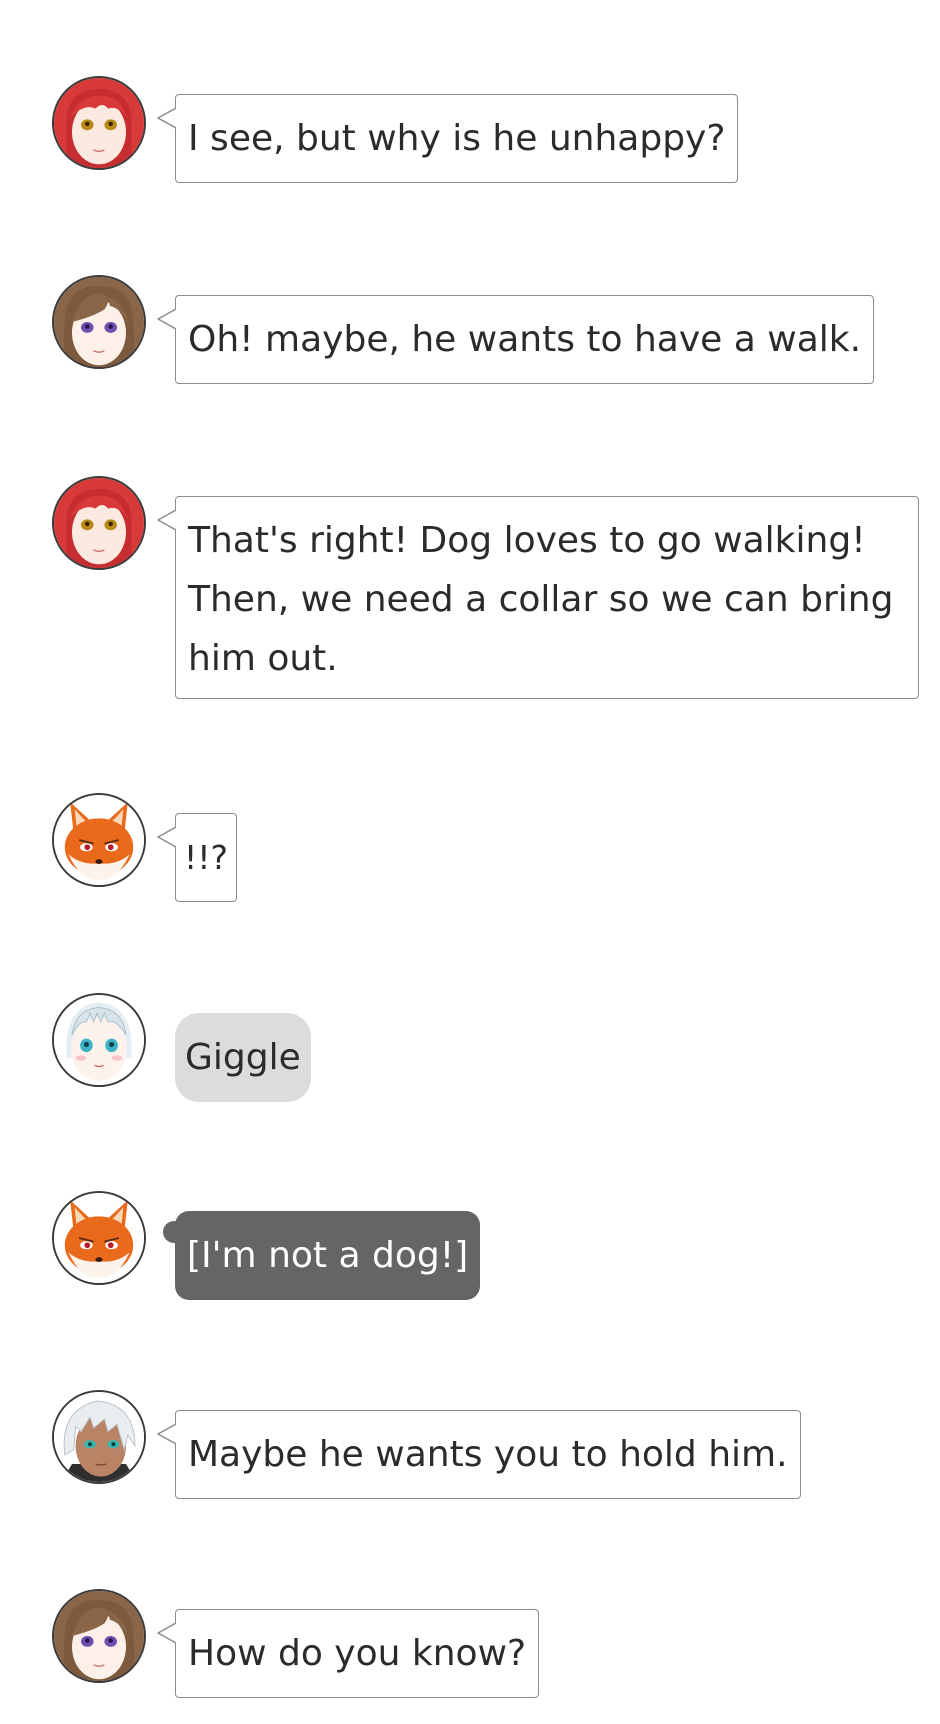 The height and width of the screenshot is (1724, 940). What do you see at coordinates (174, 1232) in the screenshot?
I see `bubble-tail-dot` at bounding box center [174, 1232].